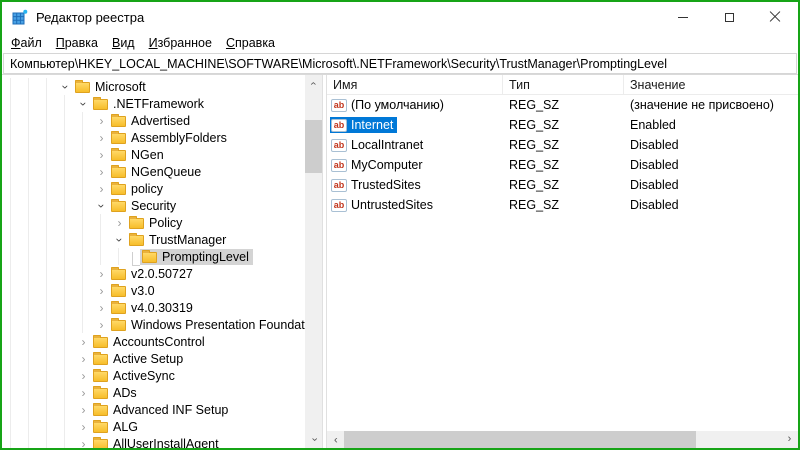 This screenshot has height=450, width=800. Describe the element at coordinates (387, 165) in the screenshot. I see `value-name: MyComputer` at that location.